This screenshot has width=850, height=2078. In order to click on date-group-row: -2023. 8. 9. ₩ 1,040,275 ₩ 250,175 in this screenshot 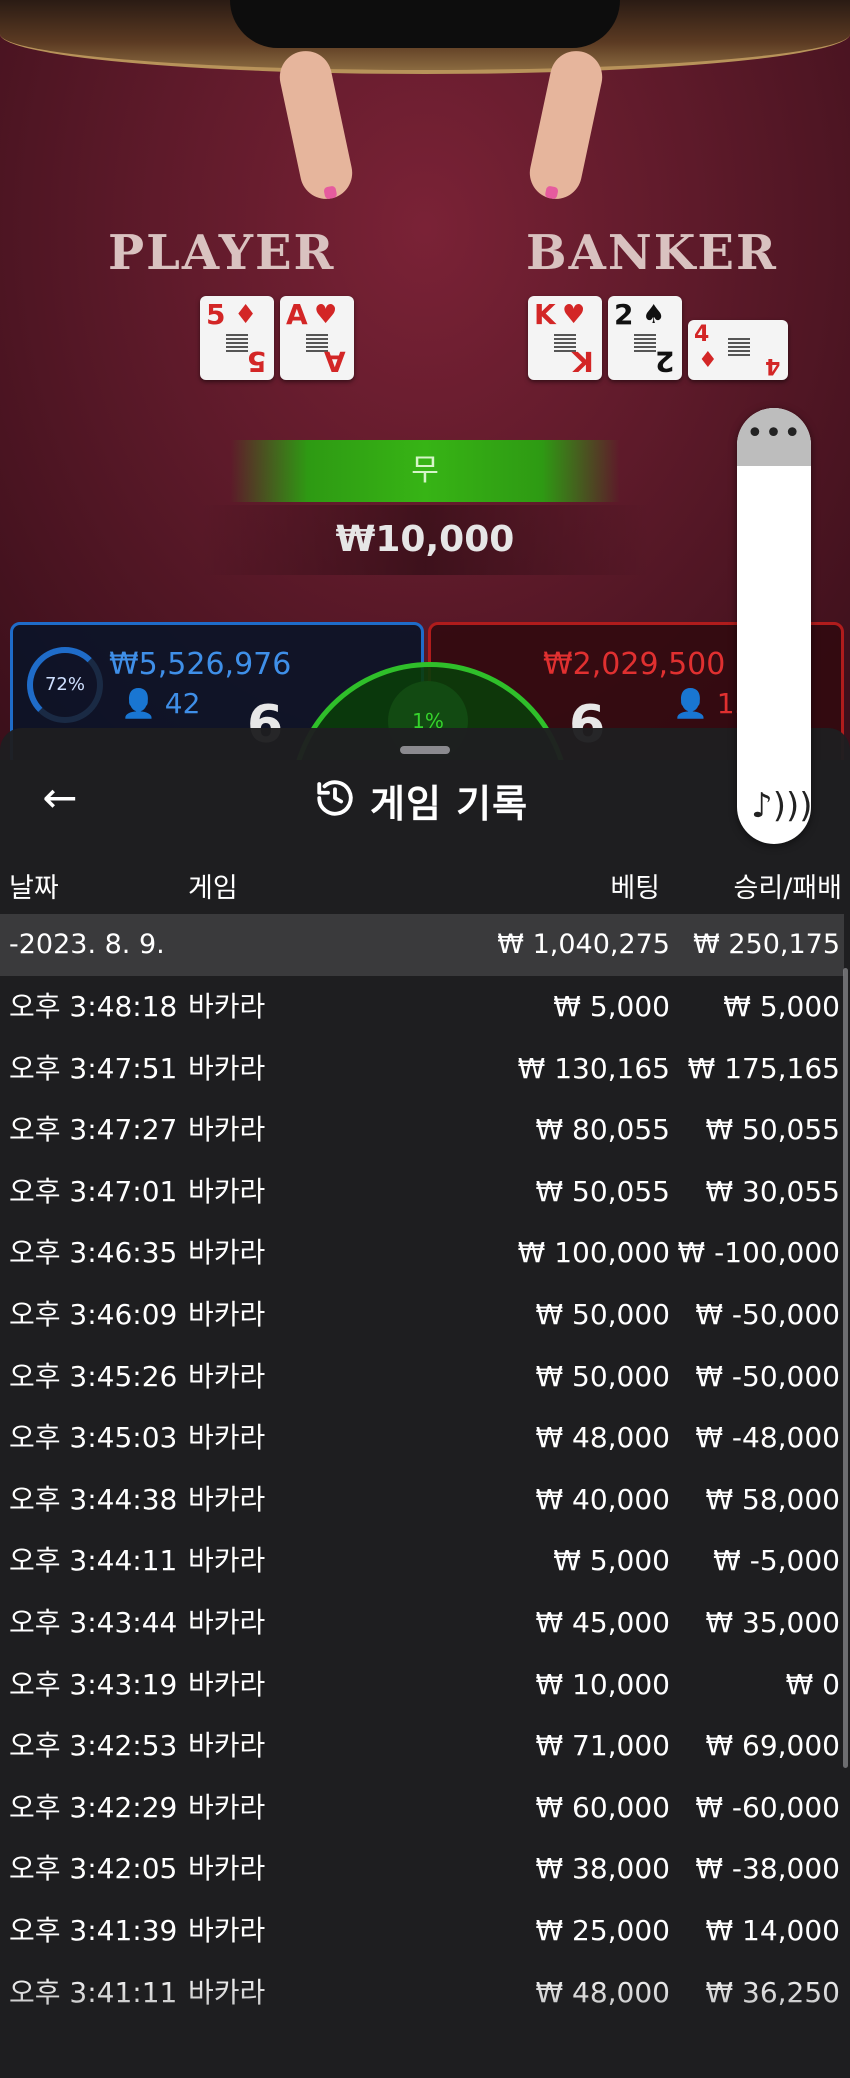, I will do `click(422, 945)`.